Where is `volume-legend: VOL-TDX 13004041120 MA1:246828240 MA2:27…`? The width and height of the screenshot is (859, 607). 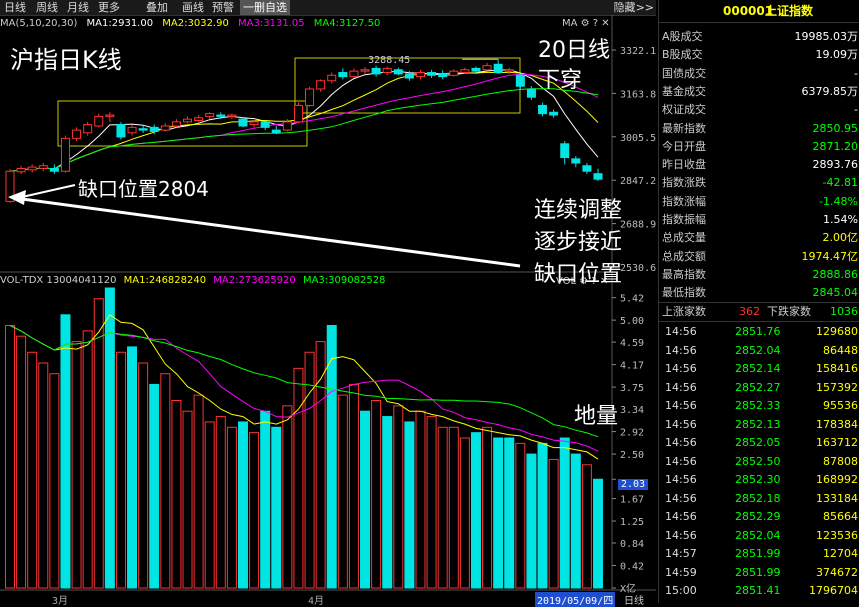
volume-legend: VOL-TDX 13004041120 MA1:246828240 MA2:27… is located at coordinates (192, 280).